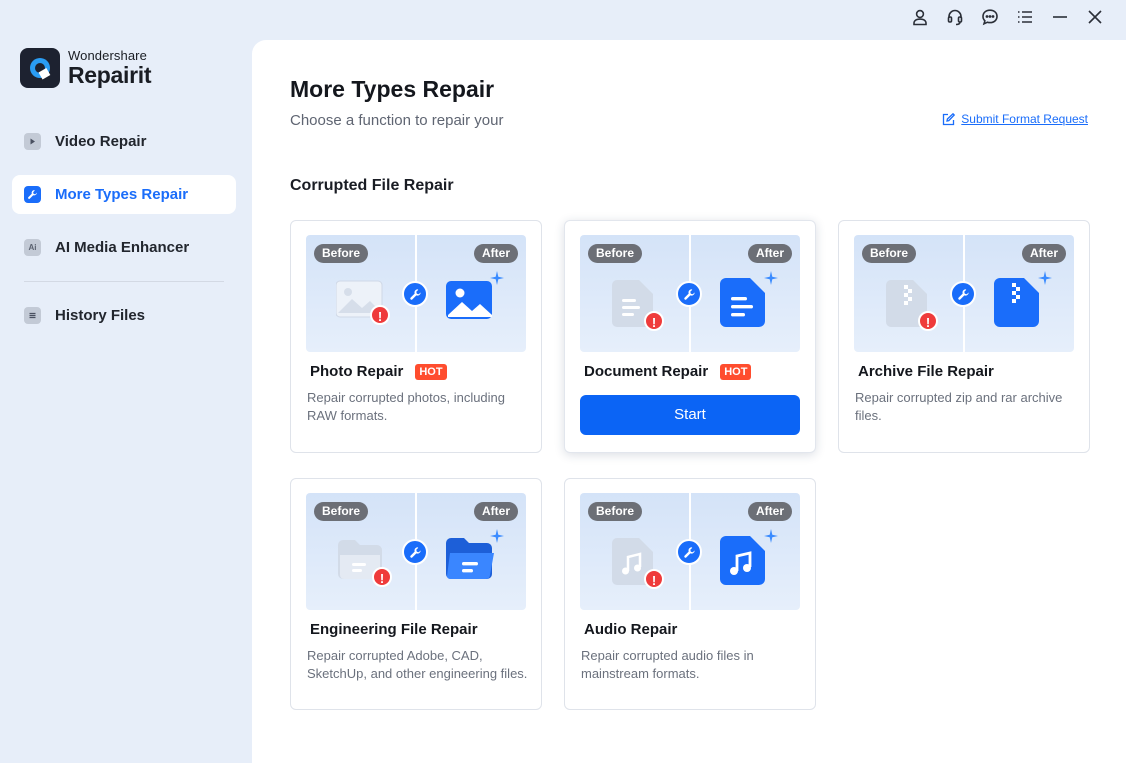 Image resolution: width=1126 pixels, height=763 pixels. Describe the element at coordinates (1024, 119) in the screenshot. I see `submit-link-label: Submit Format Request` at that location.